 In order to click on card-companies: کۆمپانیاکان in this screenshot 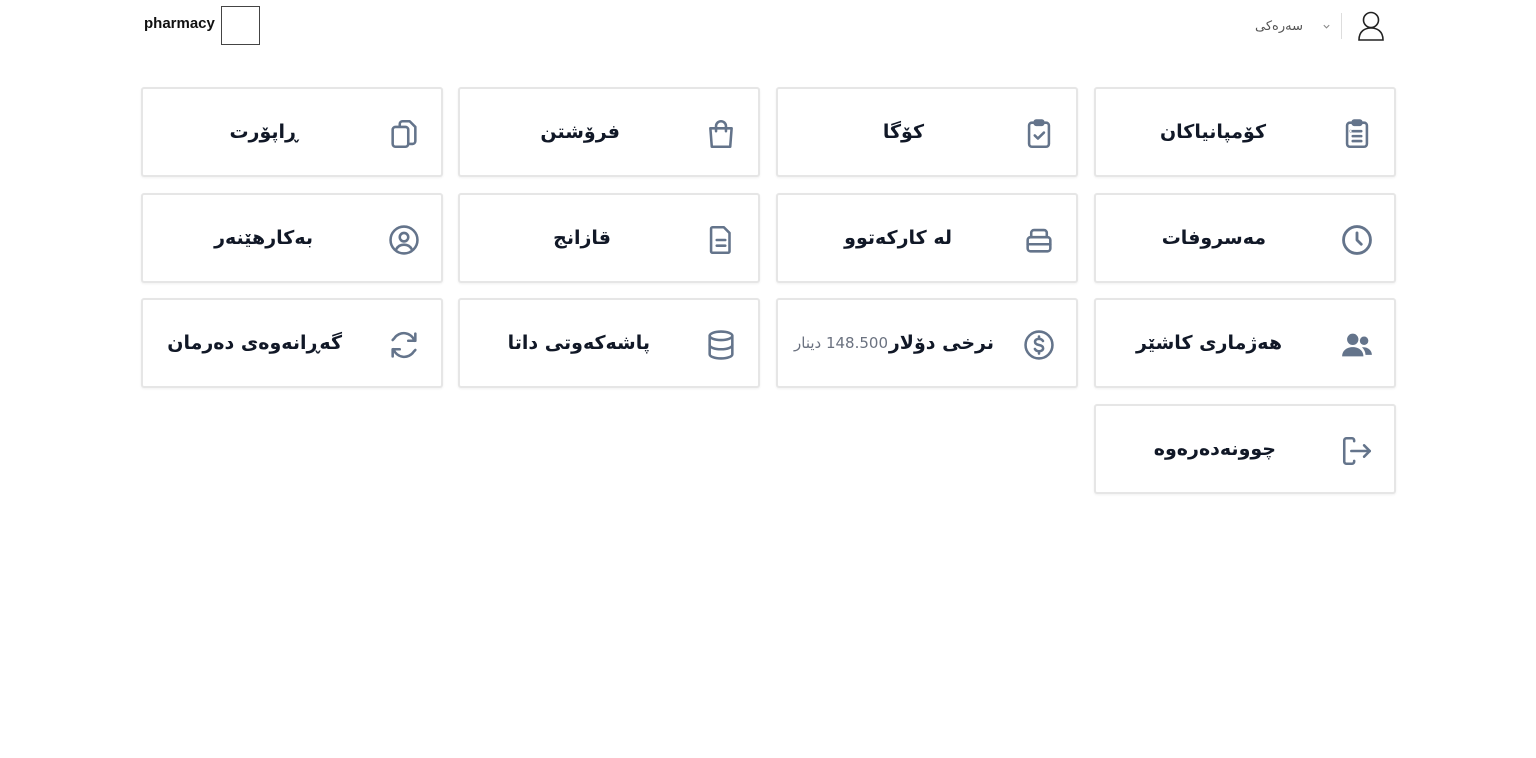, I will do `click(1245, 132)`.